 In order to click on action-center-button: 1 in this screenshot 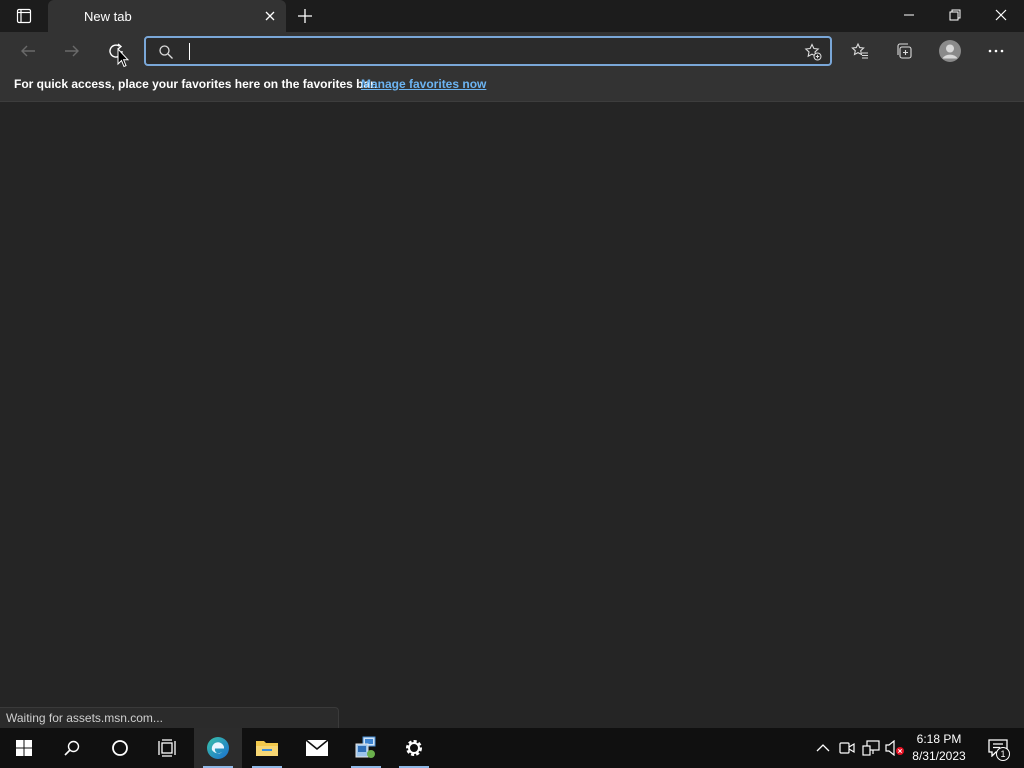, I will do `click(998, 748)`.